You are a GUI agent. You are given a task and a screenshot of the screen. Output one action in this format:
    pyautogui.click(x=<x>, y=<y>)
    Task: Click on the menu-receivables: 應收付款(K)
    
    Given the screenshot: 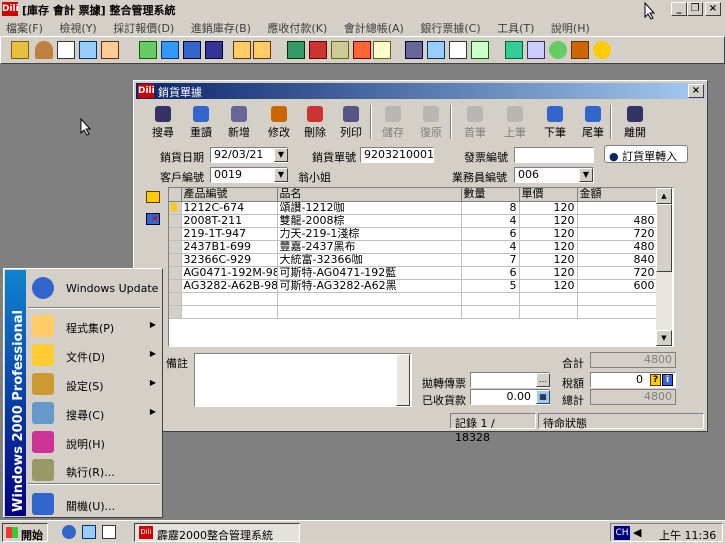 What is the action you would take?
    pyautogui.click(x=297, y=28)
    